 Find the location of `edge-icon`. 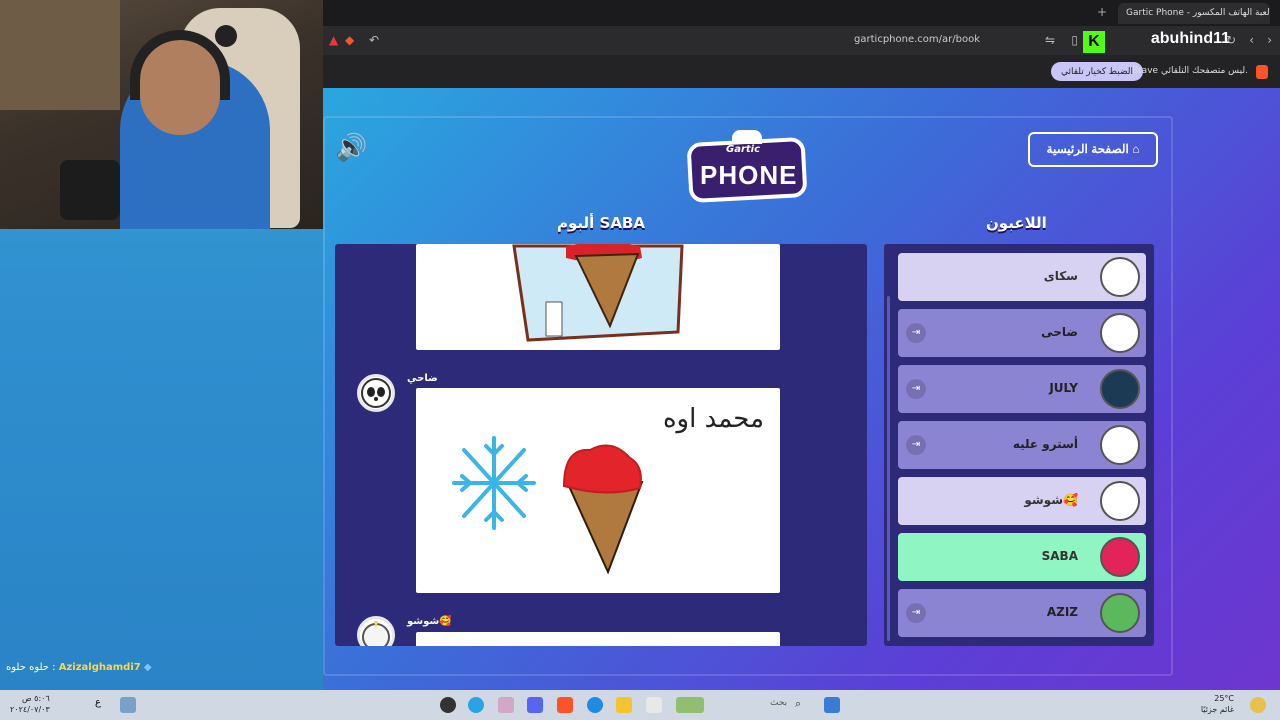

edge-icon is located at coordinates (595, 705).